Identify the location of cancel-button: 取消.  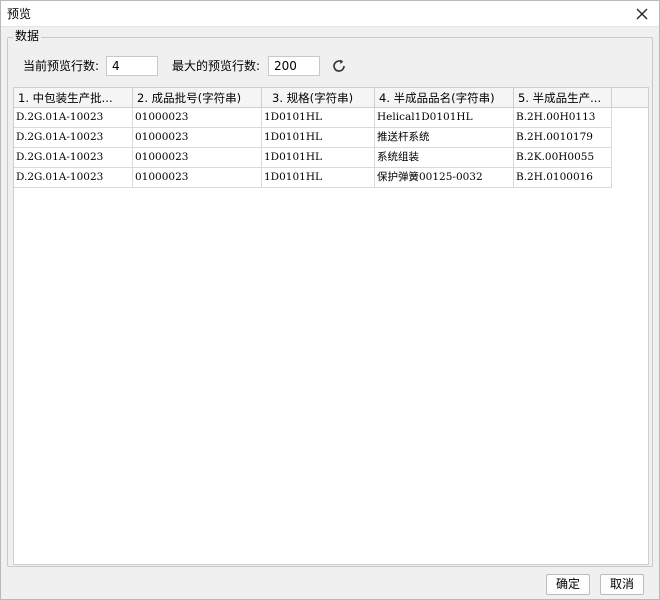
(622, 584).